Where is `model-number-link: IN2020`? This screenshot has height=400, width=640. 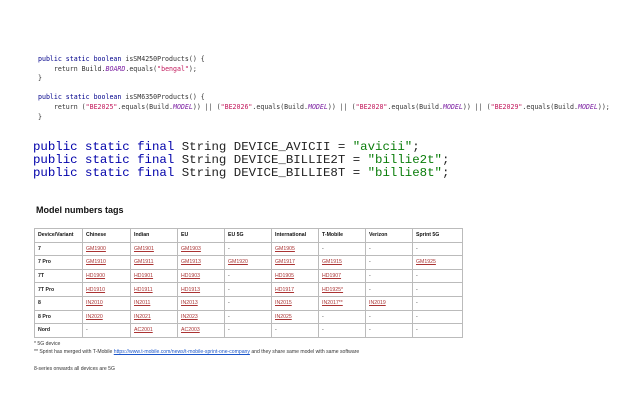
model-number-link: IN2020 is located at coordinates (94, 317).